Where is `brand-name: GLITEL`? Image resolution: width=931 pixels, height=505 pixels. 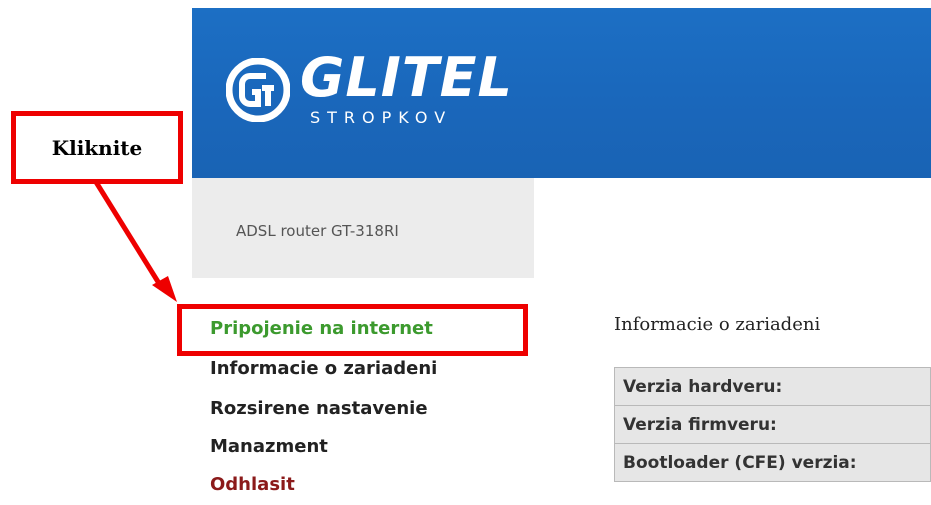 brand-name: GLITEL is located at coordinates (406, 77).